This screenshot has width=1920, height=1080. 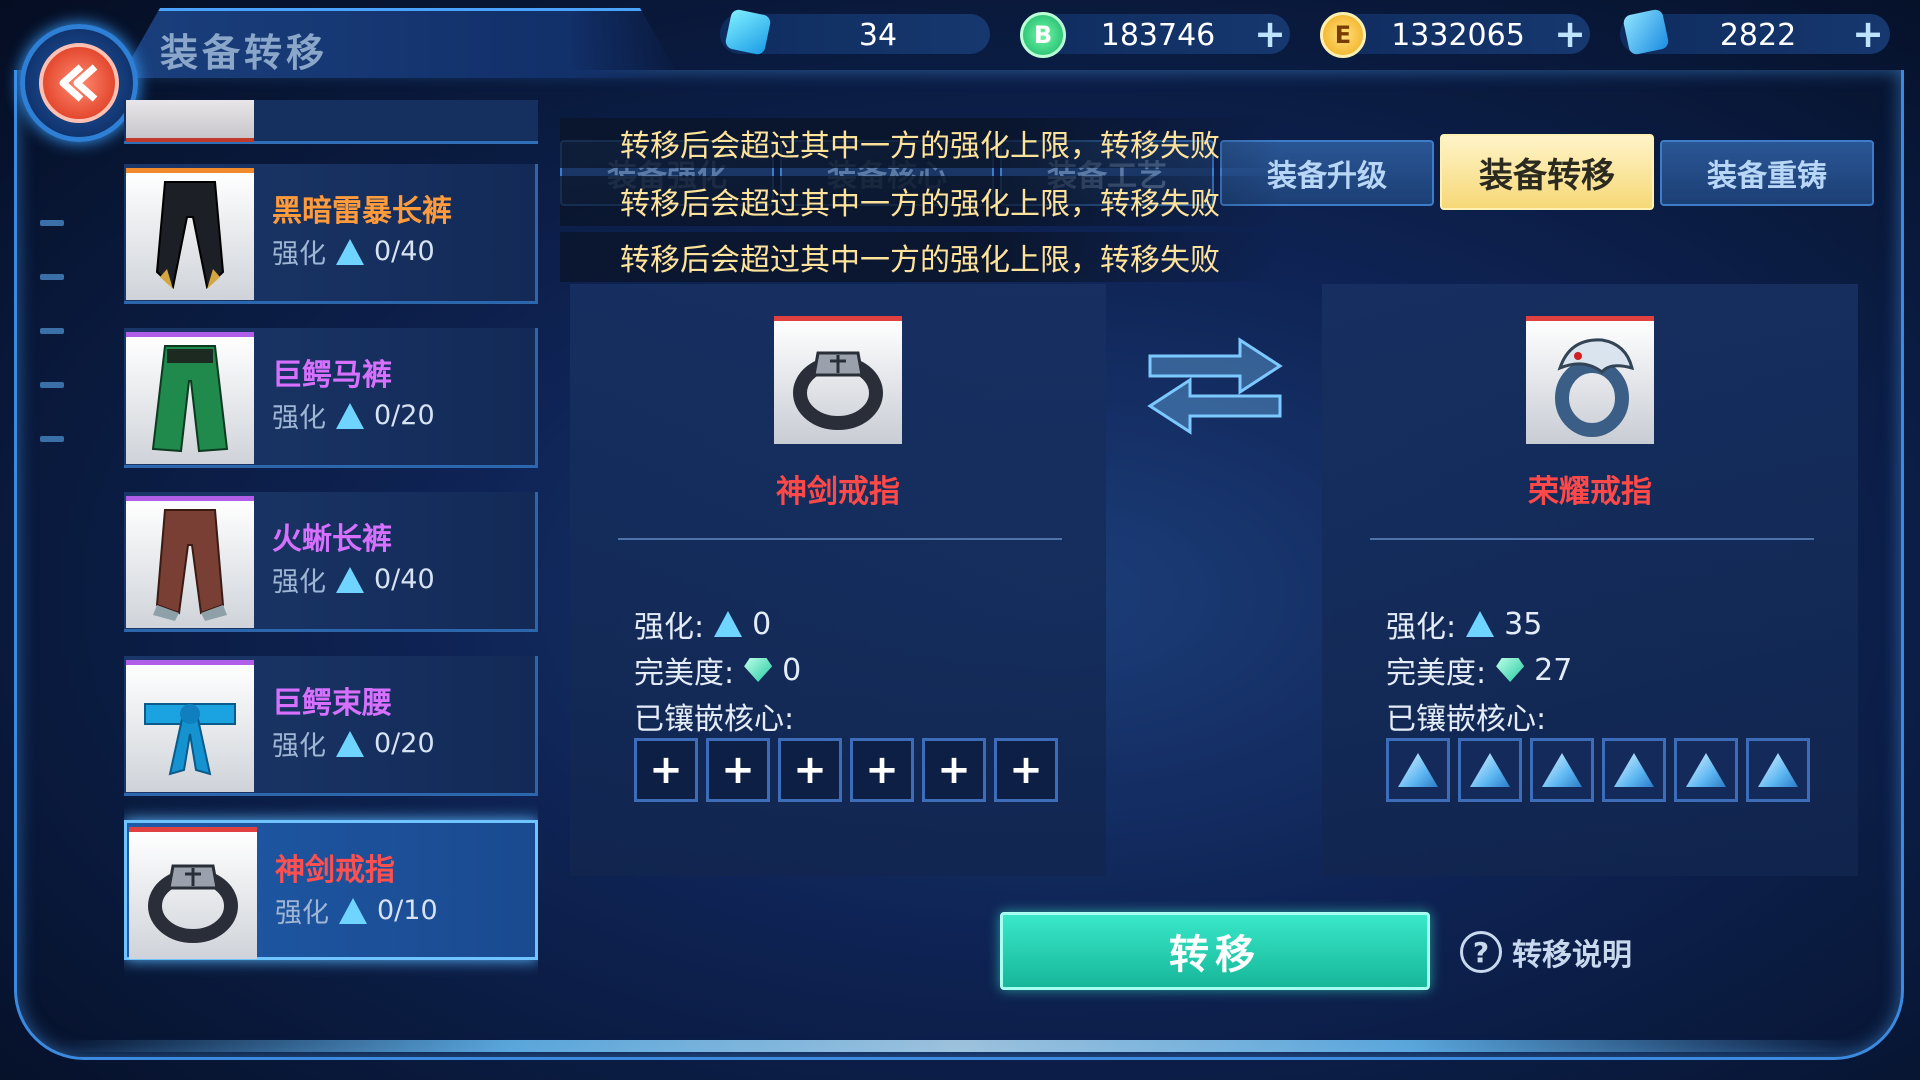 What do you see at coordinates (1436, 673) in the screenshot?
I see `perfection-label: 完美度:` at bounding box center [1436, 673].